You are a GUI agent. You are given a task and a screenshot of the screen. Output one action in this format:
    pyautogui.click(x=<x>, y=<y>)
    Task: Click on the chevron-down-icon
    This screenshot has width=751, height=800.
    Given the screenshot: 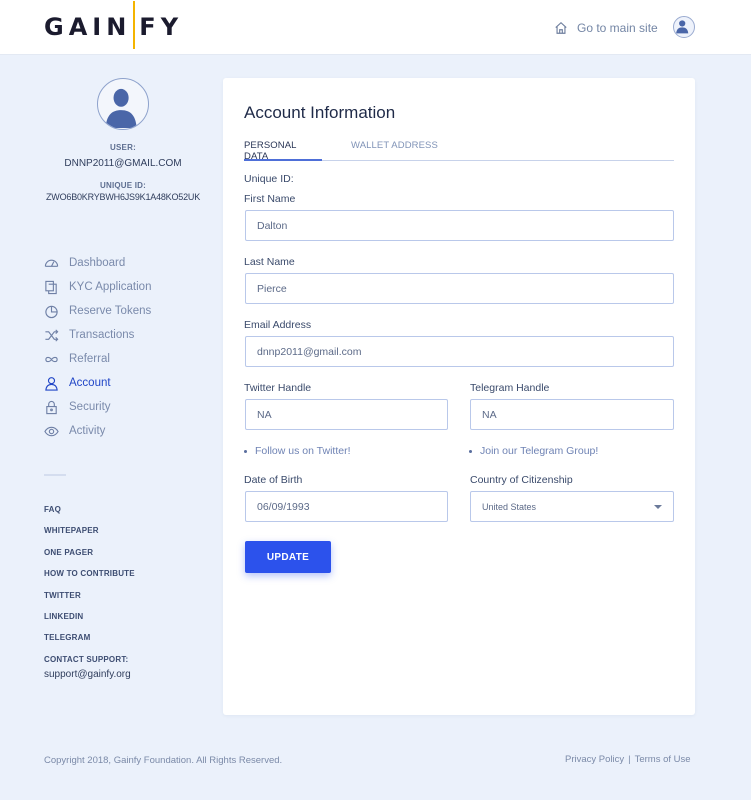 What is the action you would take?
    pyautogui.click(x=658, y=507)
    